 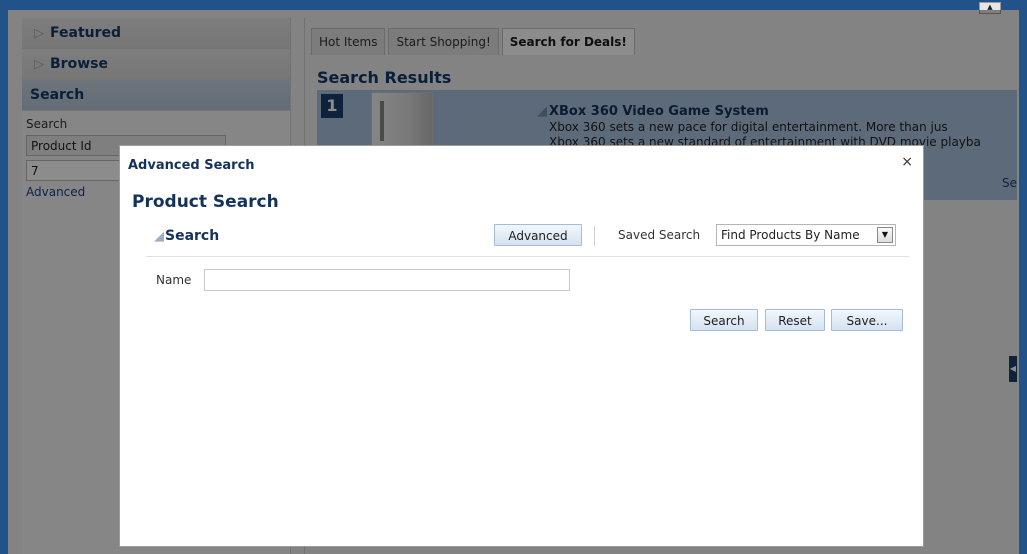 I want to click on product-search-title: Product Search, so click(x=205, y=202).